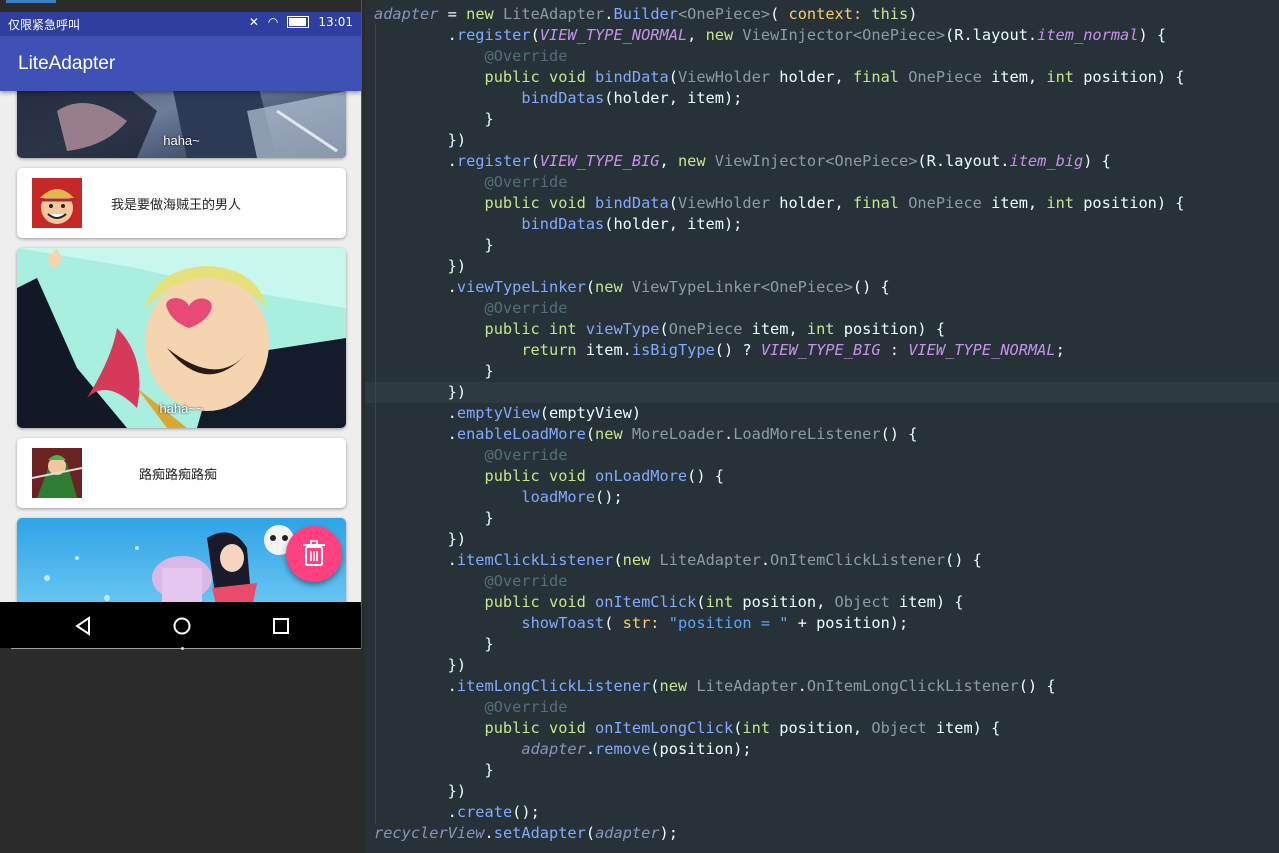 The height and width of the screenshot is (853, 1279). What do you see at coordinates (182, 626) in the screenshot?
I see `home-icon` at bounding box center [182, 626].